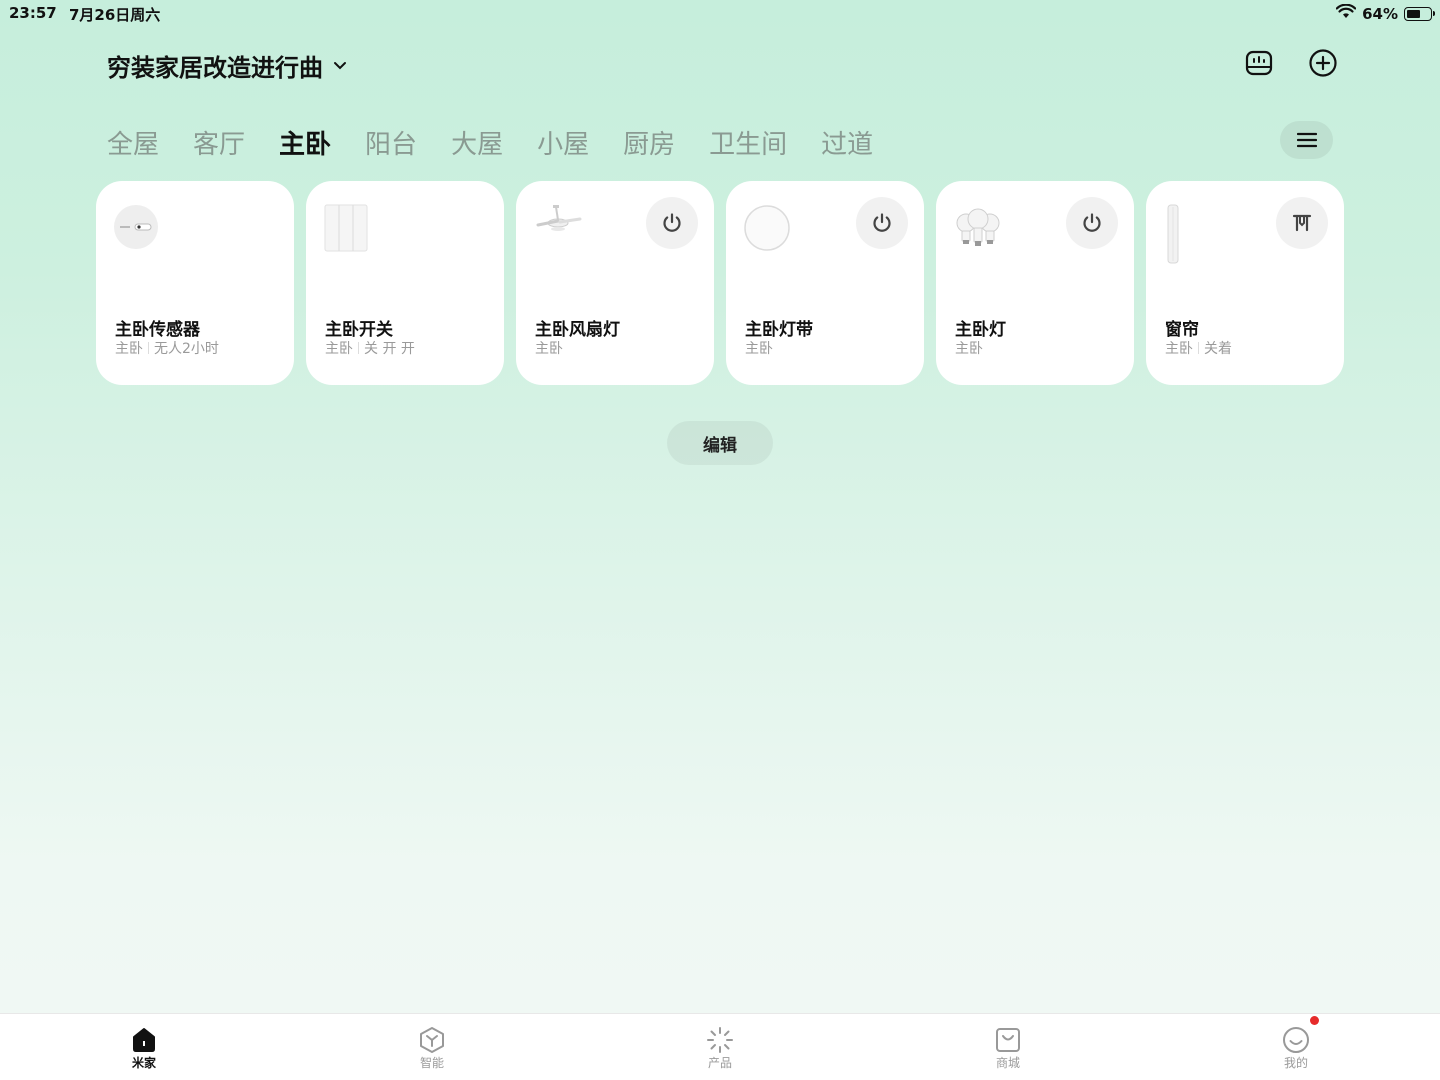 The height and width of the screenshot is (1080, 1440). Describe the element at coordinates (719, 1063) in the screenshot. I see `nav-label: 产品` at that location.